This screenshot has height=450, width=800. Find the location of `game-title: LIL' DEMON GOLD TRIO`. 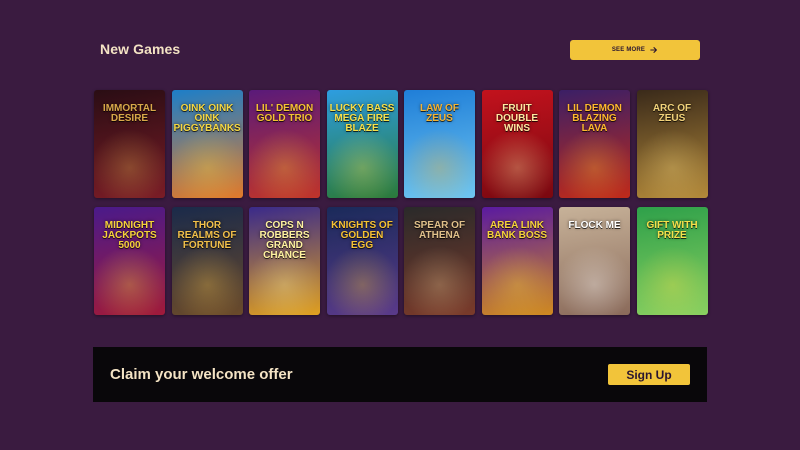

game-title: LIL' DEMON GOLD TRIO is located at coordinates (284, 113).